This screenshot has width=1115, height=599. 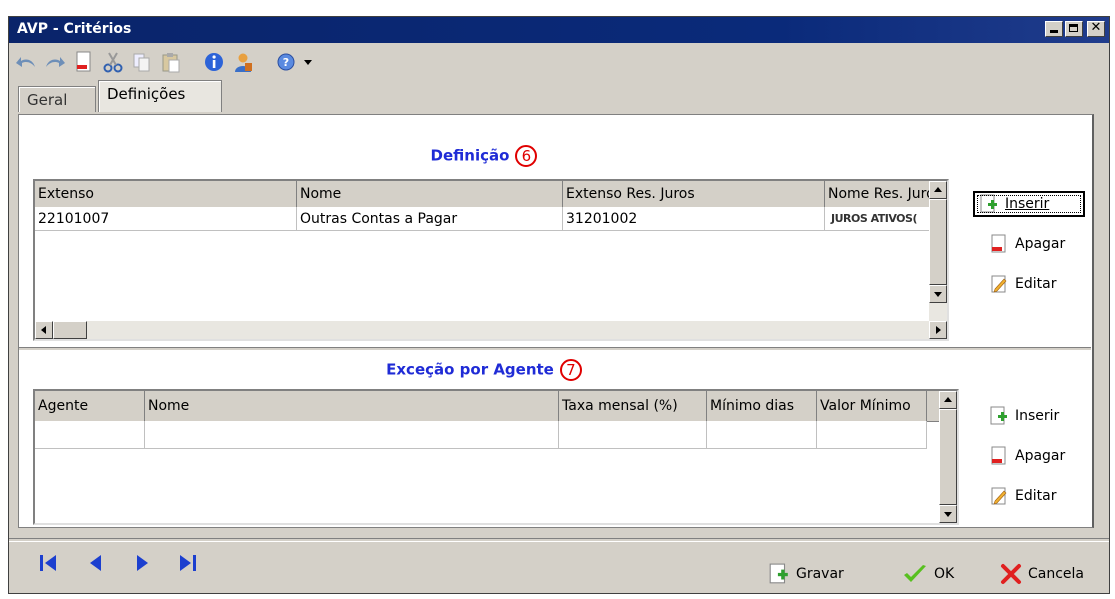 I want to click on previous-record-button, so click(x=96, y=563).